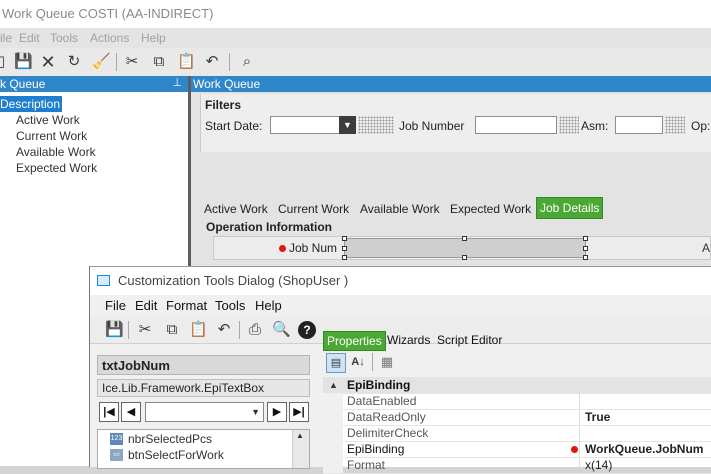  I want to click on property-value: x(14), so click(598, 465).